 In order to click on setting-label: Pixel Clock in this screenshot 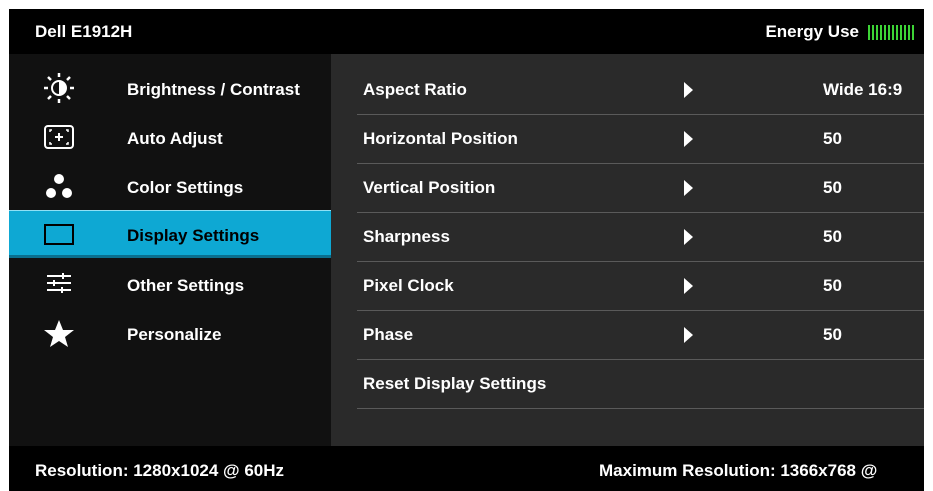, I will do `click(408, 285)`.